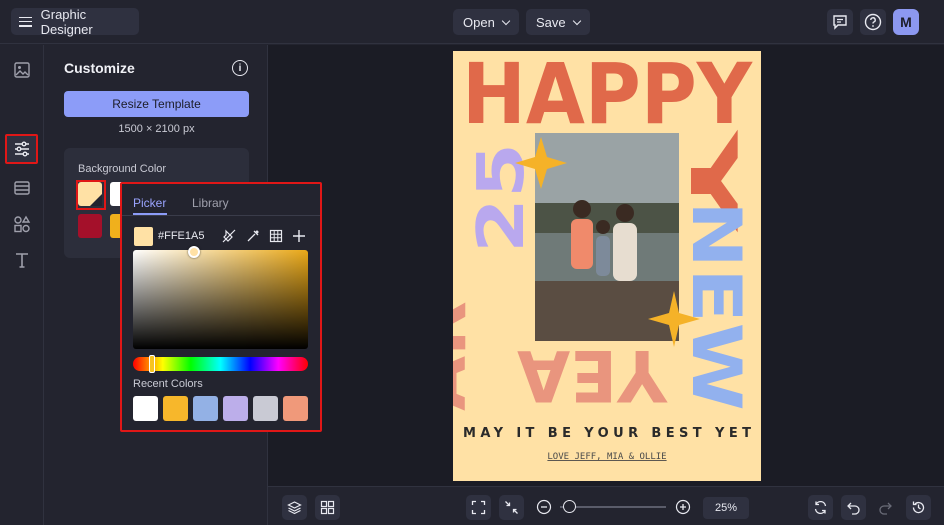 This screenshot has width=944, height=525. What do you see at coordinates (295, 408) in the screenshot?
I see `recent-color-salmon` at bounding box center [295, 408].